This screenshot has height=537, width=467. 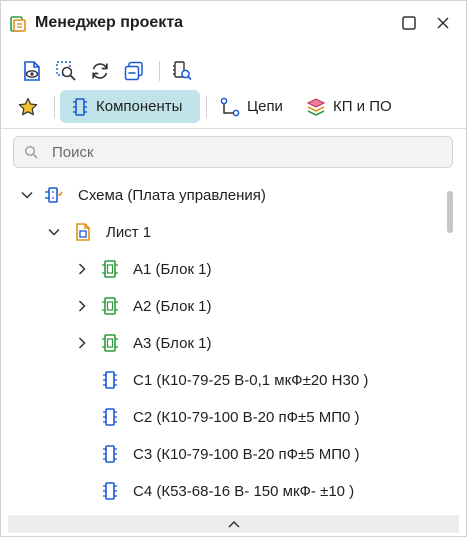 I want to click on tab-bar: Компоненты Цепи КП и ПО, so click(x=233, y=107).